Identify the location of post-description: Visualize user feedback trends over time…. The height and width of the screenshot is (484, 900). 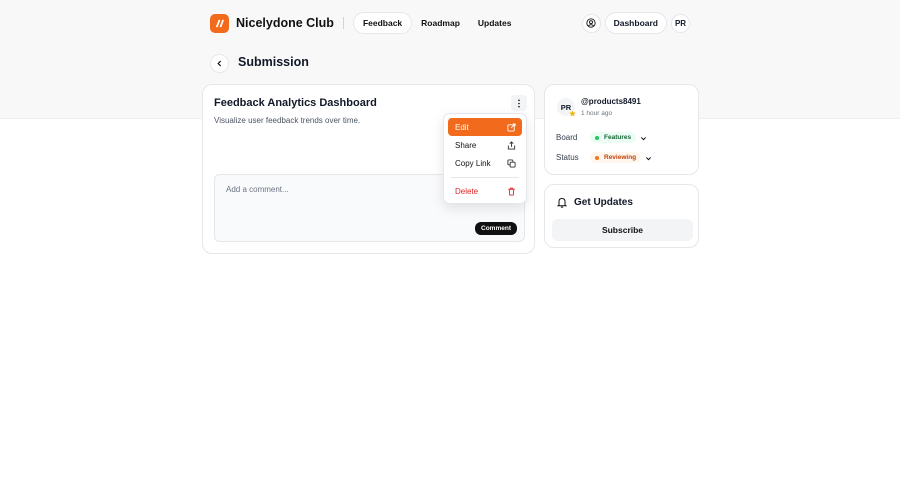
(287, 120).